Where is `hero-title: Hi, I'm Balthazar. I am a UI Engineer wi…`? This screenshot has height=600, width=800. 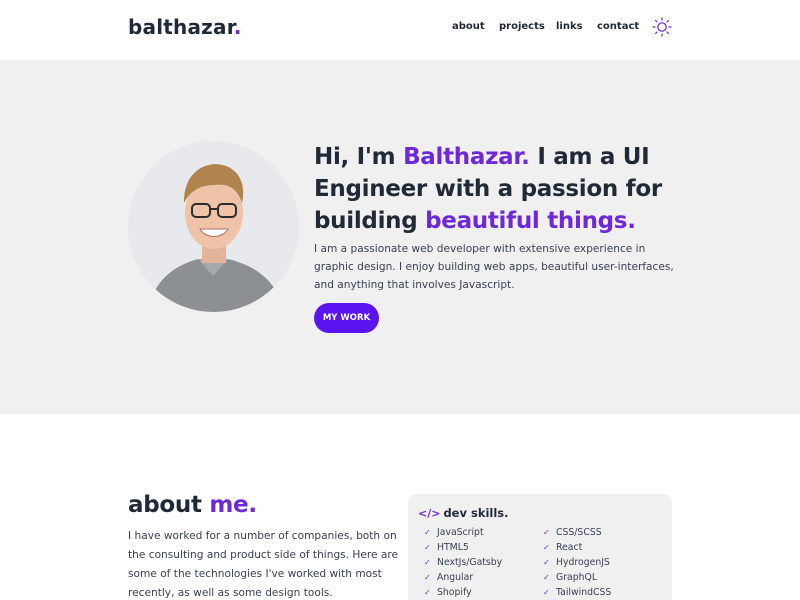
hero-title: Hi, I'm Balthazar. I am a UI Engineer wi… is located at coordinates (494, 189).